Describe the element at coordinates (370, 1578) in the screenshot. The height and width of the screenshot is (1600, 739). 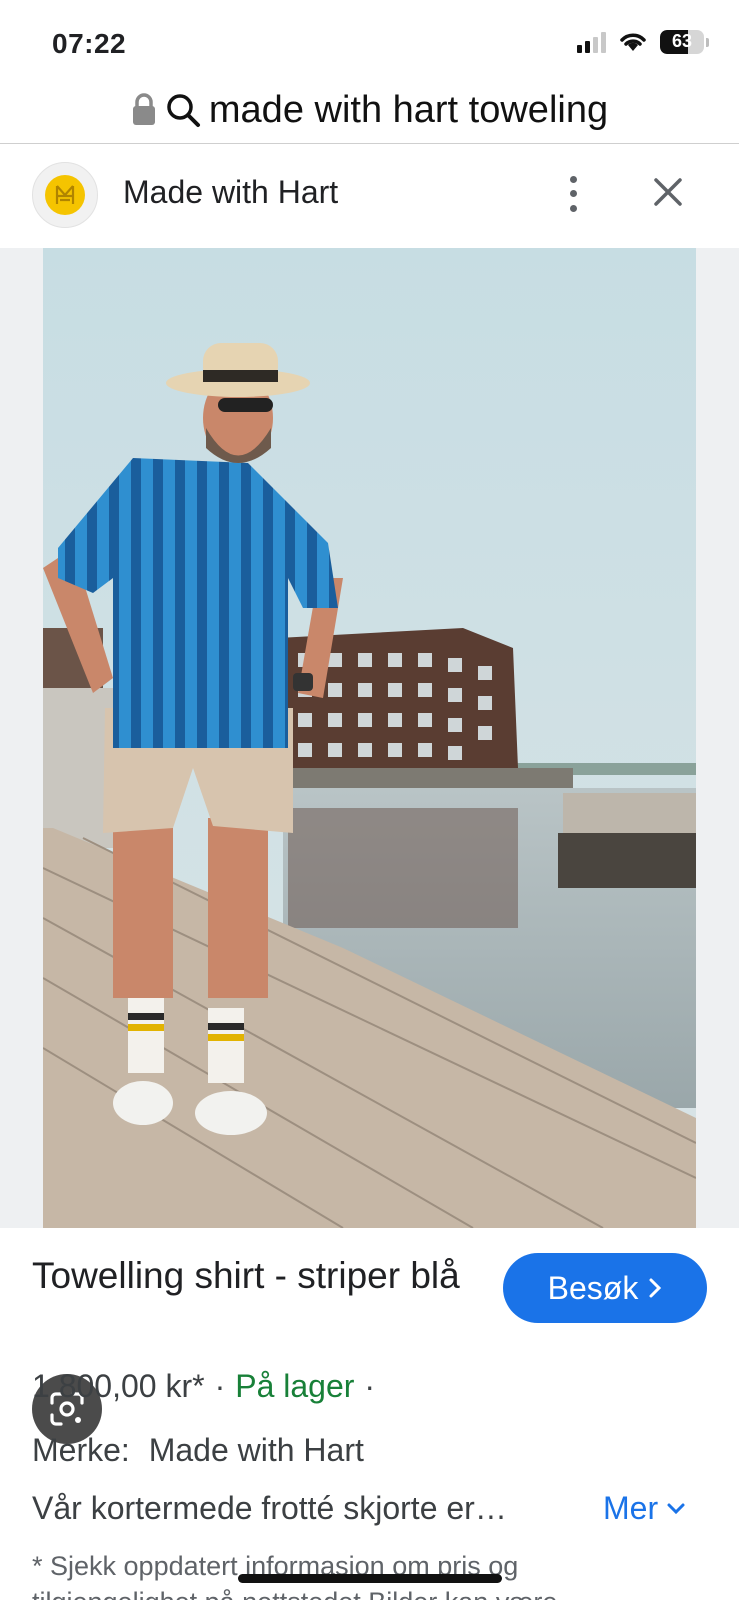
I see `home-indicator` at that location.